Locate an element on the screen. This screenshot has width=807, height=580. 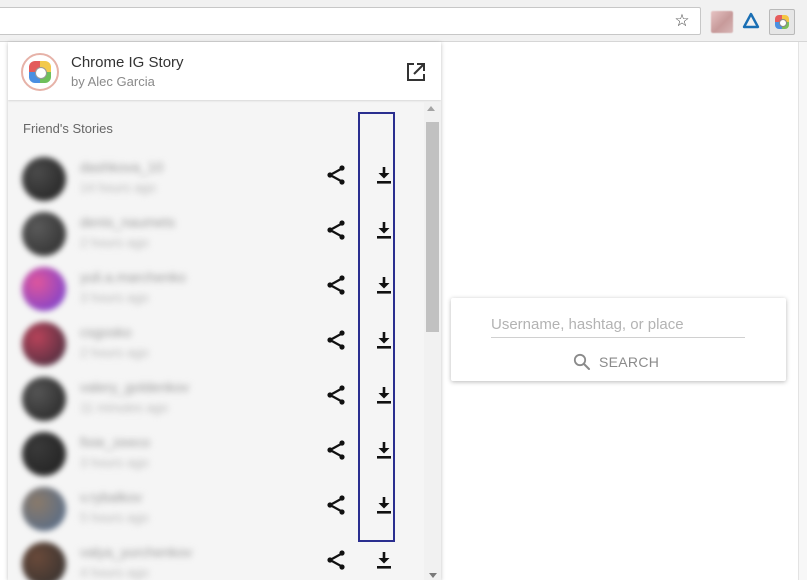
story-row: dashkova_10 14 hours ago is located at coordinates (217, 179).